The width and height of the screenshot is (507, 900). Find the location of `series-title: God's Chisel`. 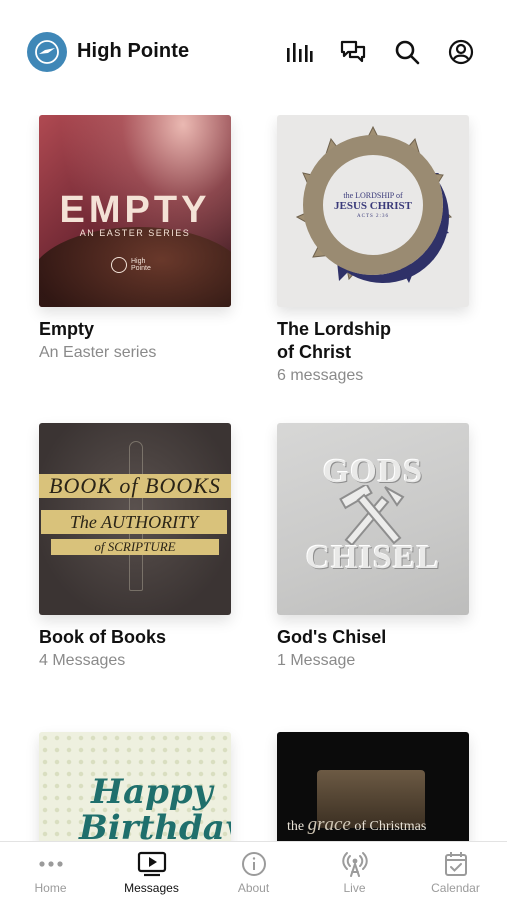

series-title: God's Chisel is located at coordinates (332, 637).